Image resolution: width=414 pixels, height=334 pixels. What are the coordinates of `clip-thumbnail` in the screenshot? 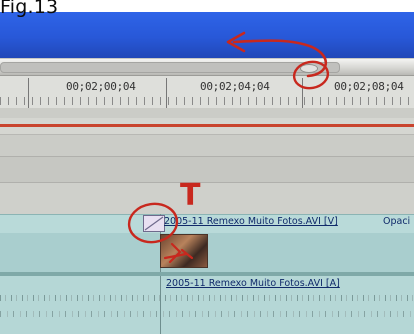 It's located at (184, 251).